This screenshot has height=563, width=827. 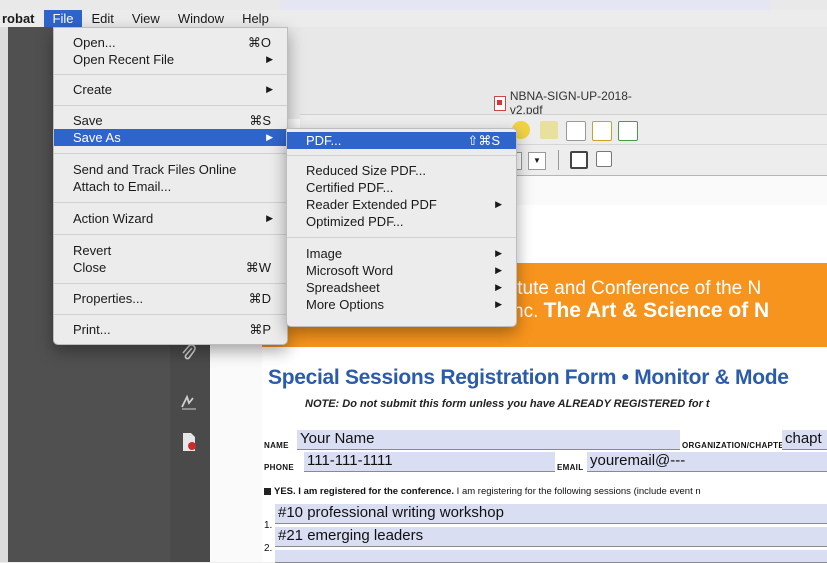 What do you see at coordinates (604, 159) in the screenshot?
I see `fit-width-icon` at bounding box center [604, 159].